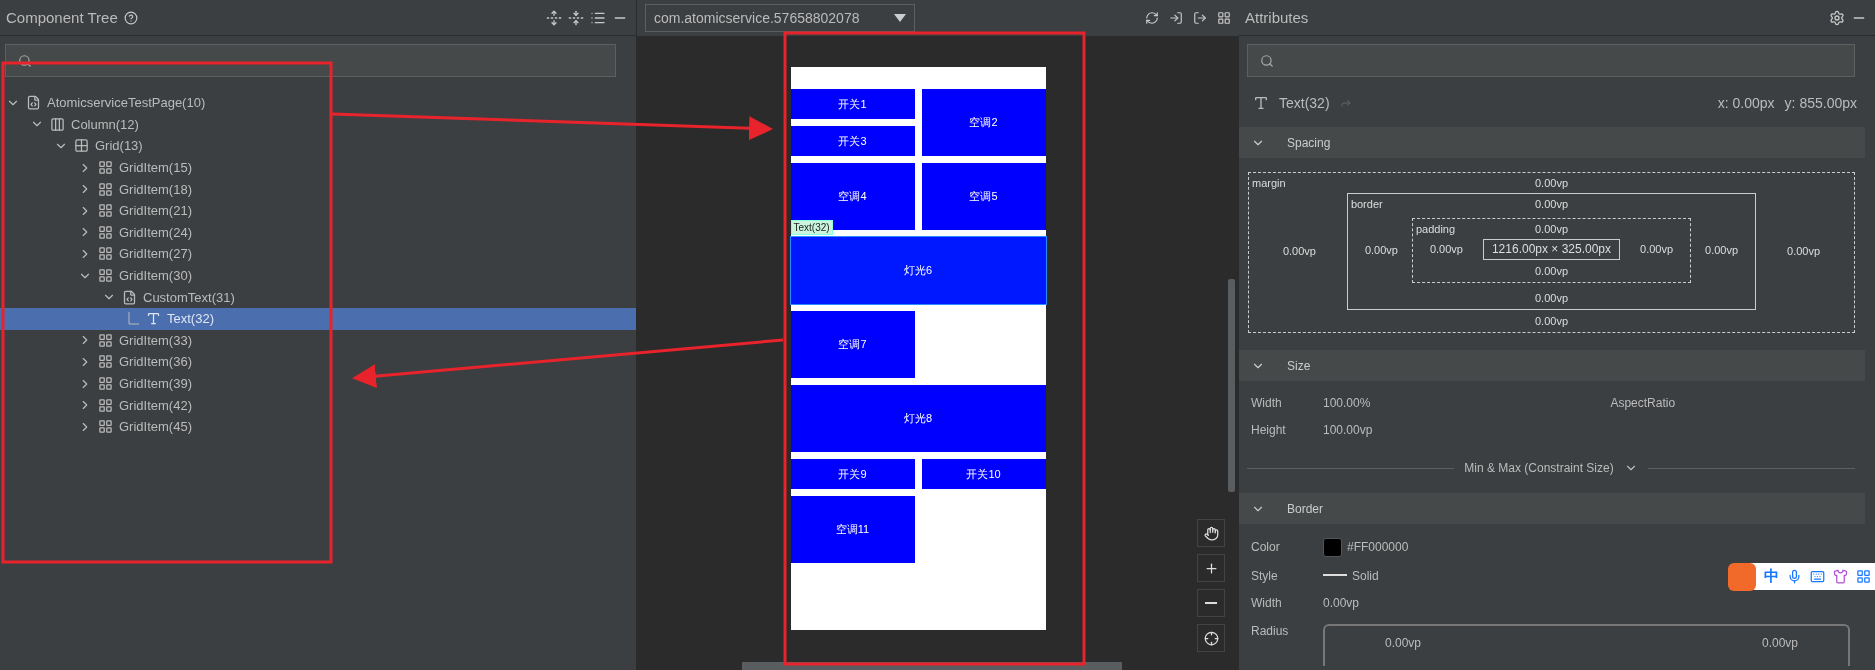 The width and height of the screenshot is (1875, 670). I want to click on microphone-icon, so click(1794, 576).